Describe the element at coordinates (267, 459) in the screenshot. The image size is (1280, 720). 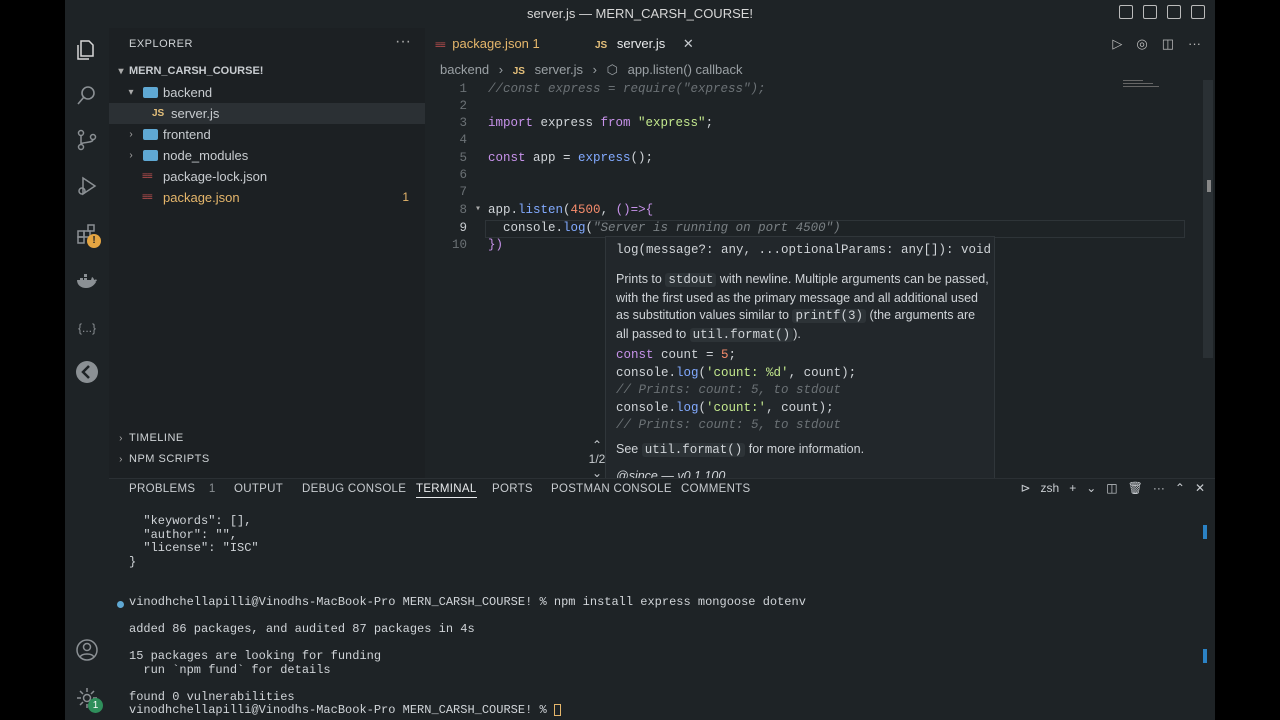
I see `npm-scripts-section: › NPM SCRIPTS` at that location.